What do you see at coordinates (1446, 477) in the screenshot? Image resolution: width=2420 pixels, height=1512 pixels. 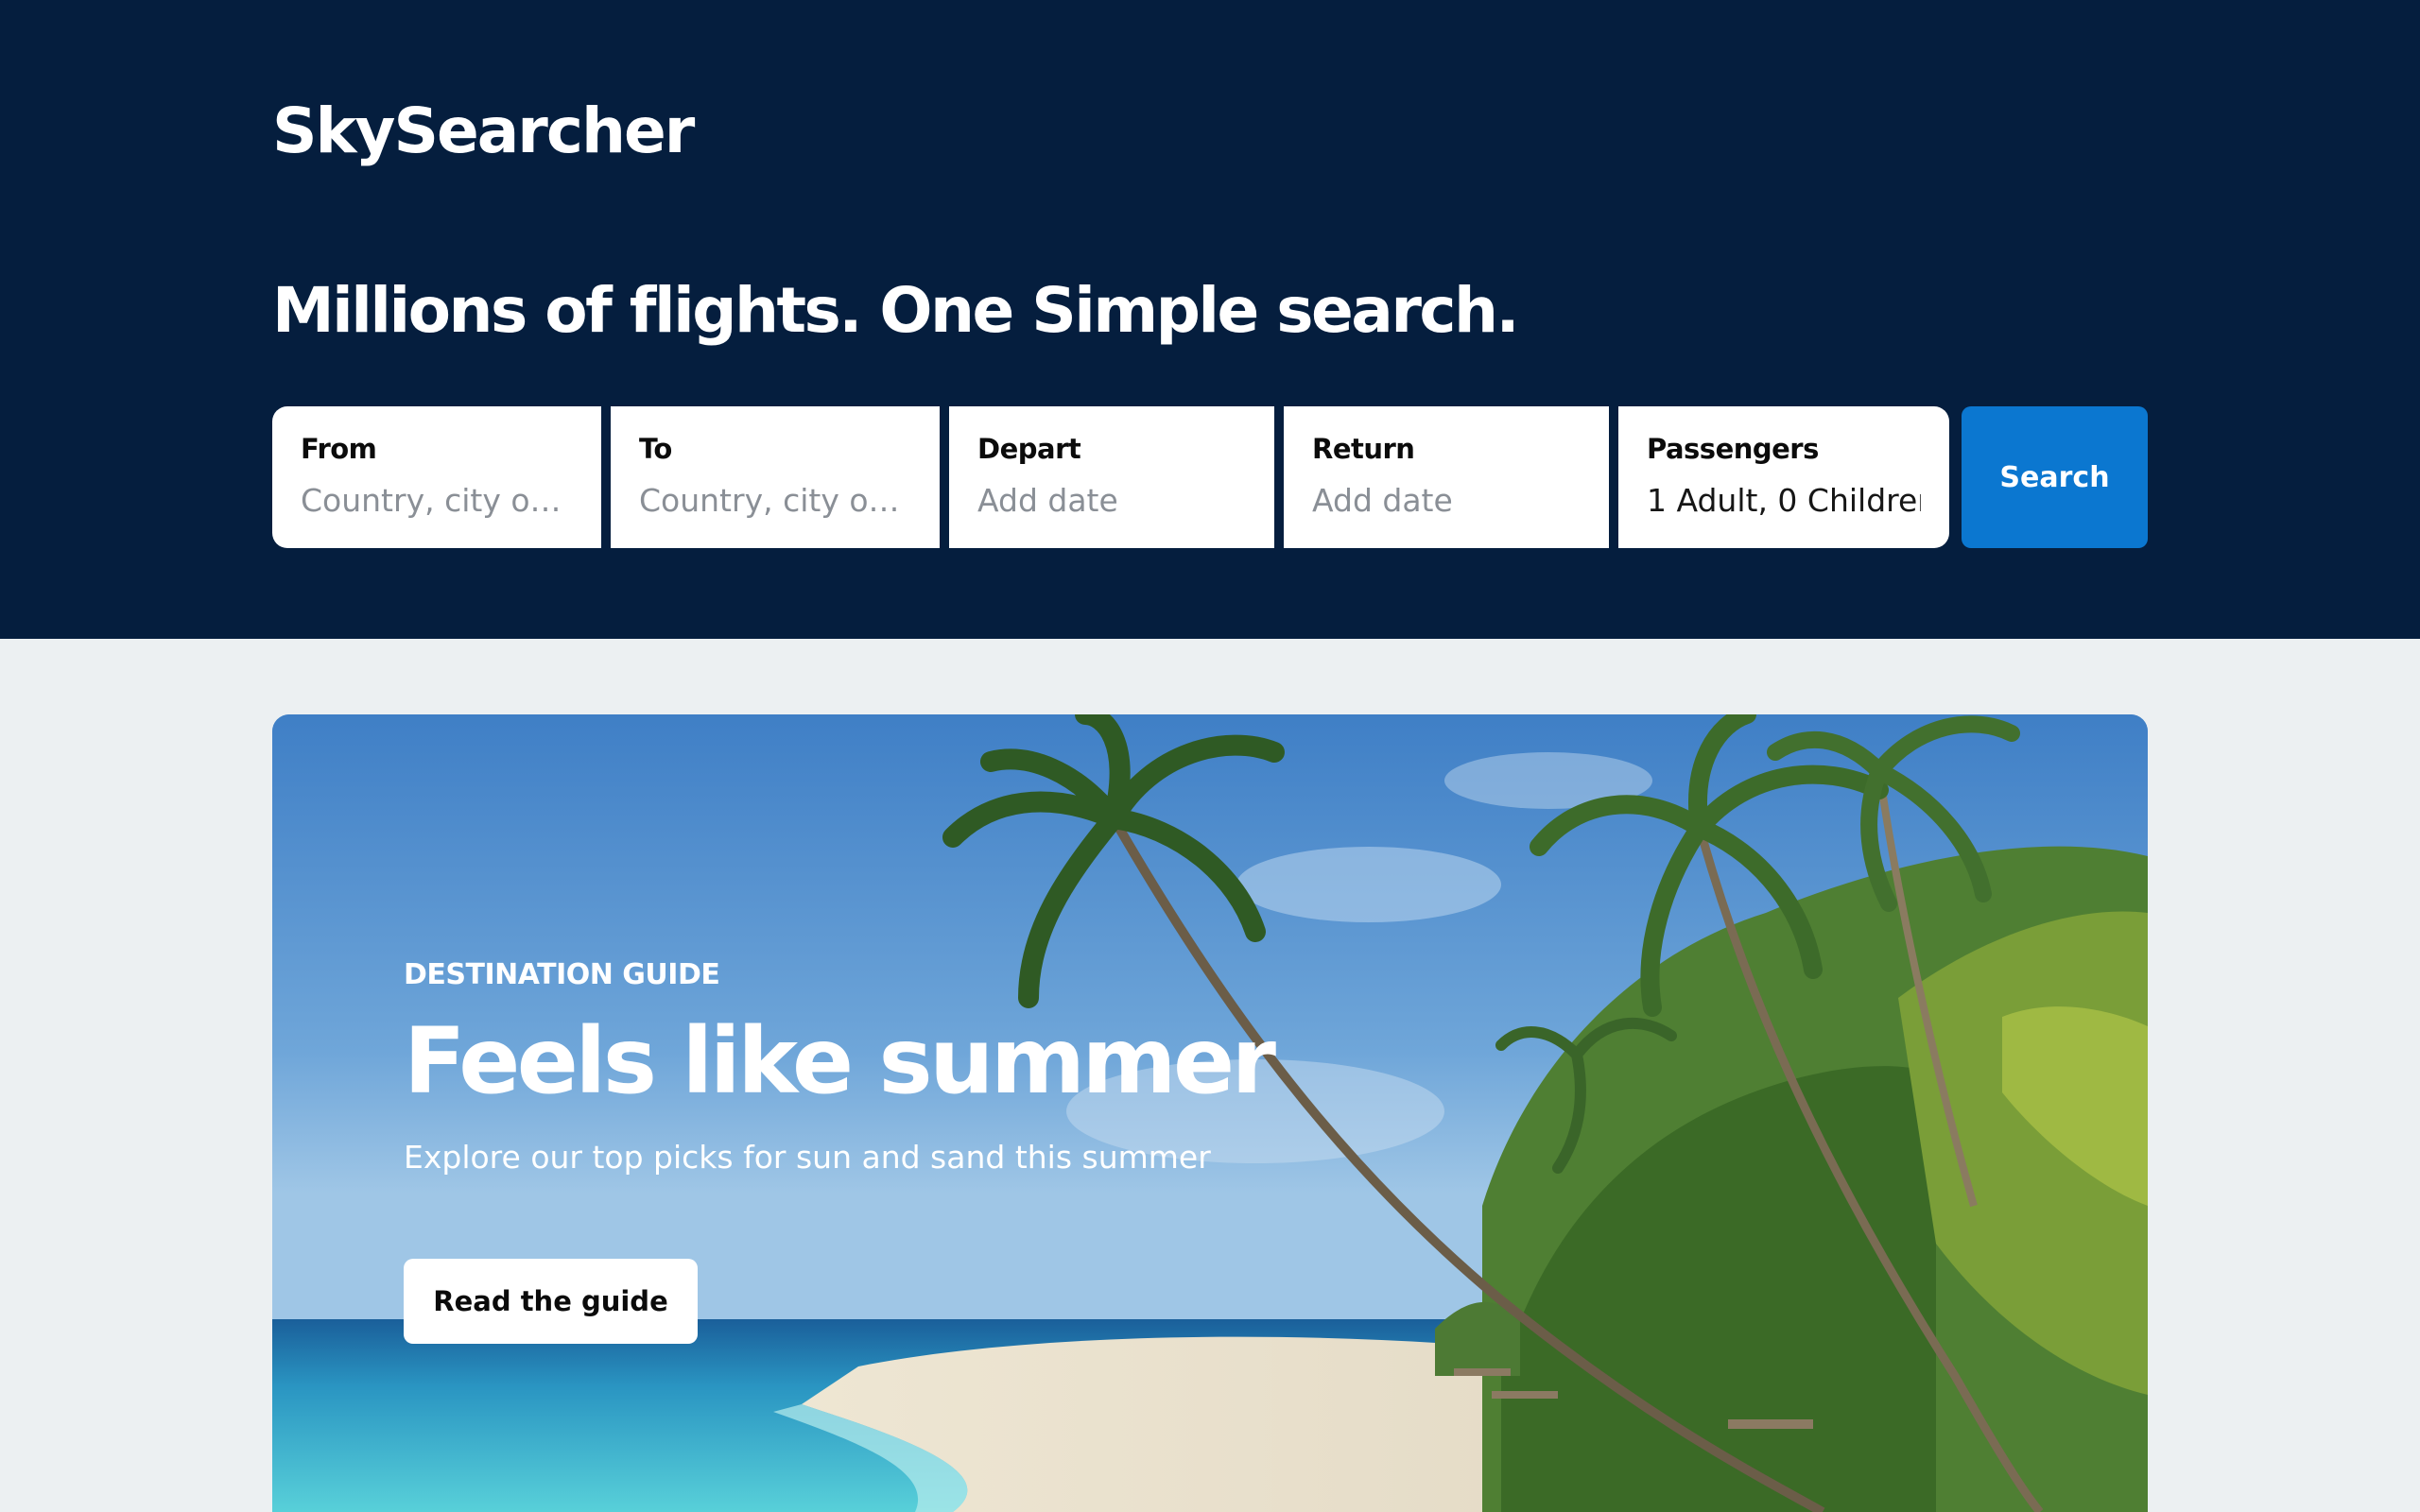 I see `return-field: Return` at bounding box center [1446, 477].